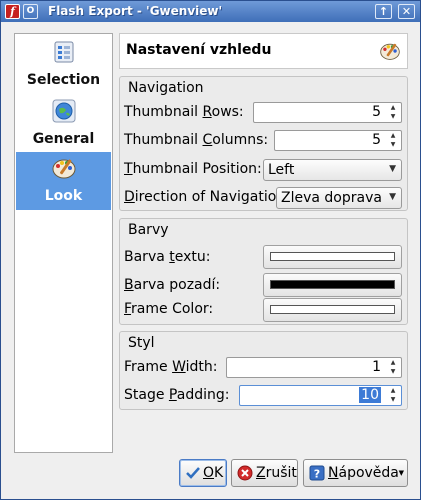  I want to click on window-title: Flash Export - 'Gwenview', so click(135, 11).